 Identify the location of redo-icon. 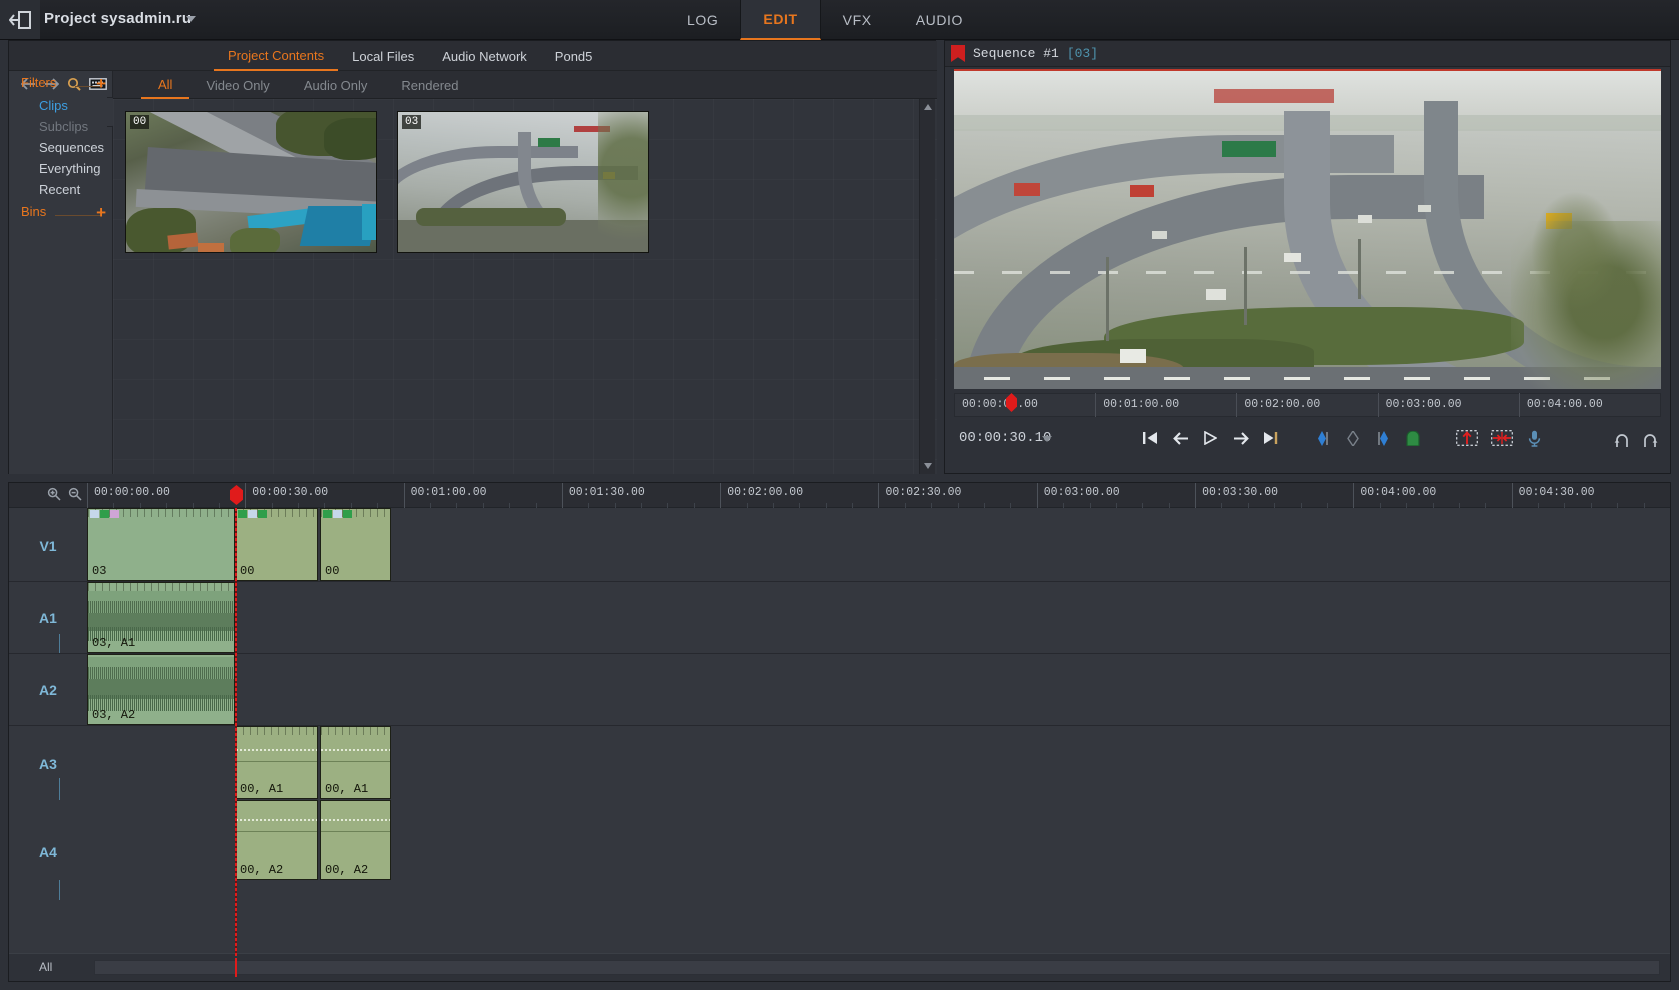
(1650, 441).